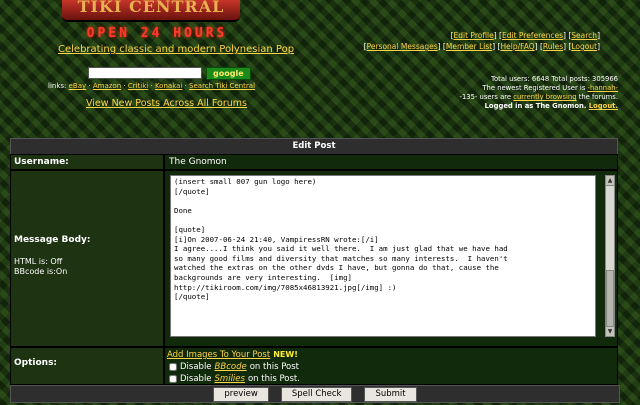 This screenshot has height=405, width=640. I want to click on username-label: Username:, so click(87, 162).